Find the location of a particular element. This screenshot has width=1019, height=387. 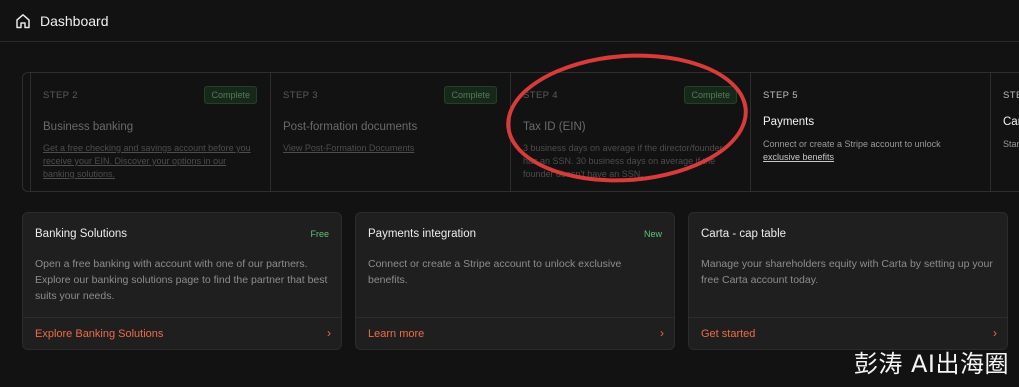

card-title: Banking Solutions is located at coordinates (81, 234).